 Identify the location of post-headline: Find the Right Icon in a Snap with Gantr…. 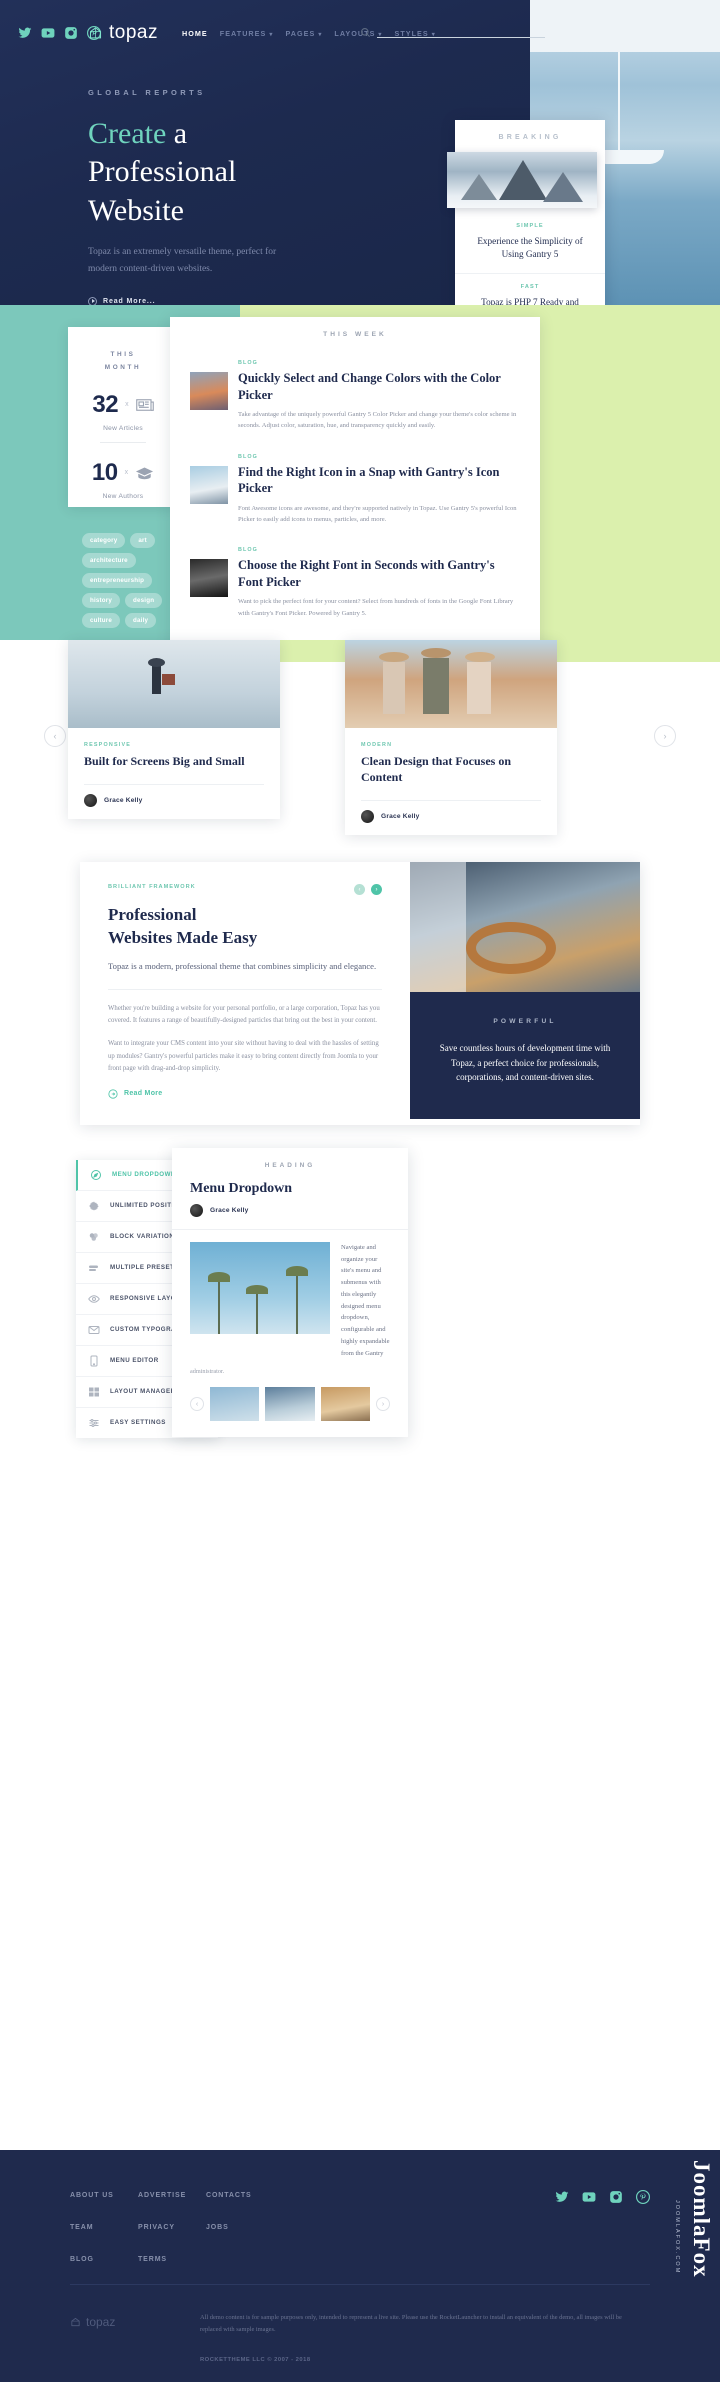
(379, 480).